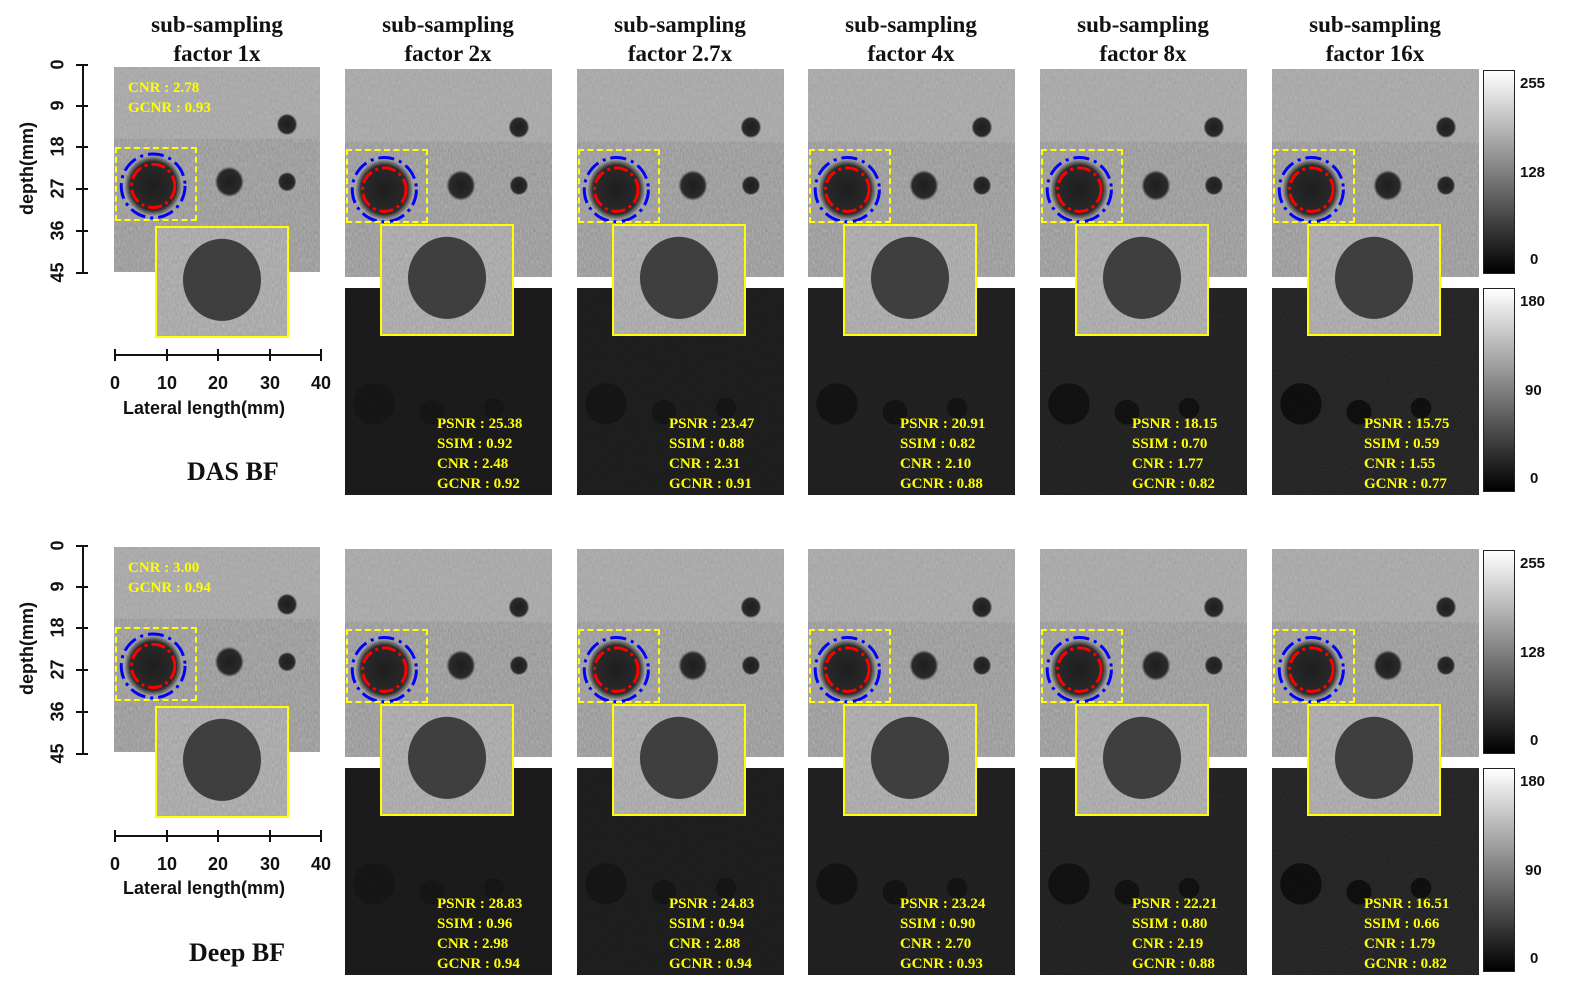 The width and height of the screenshot is (1583, 996). I want to click on colorbar-diff-row1, so click(1499, 390).